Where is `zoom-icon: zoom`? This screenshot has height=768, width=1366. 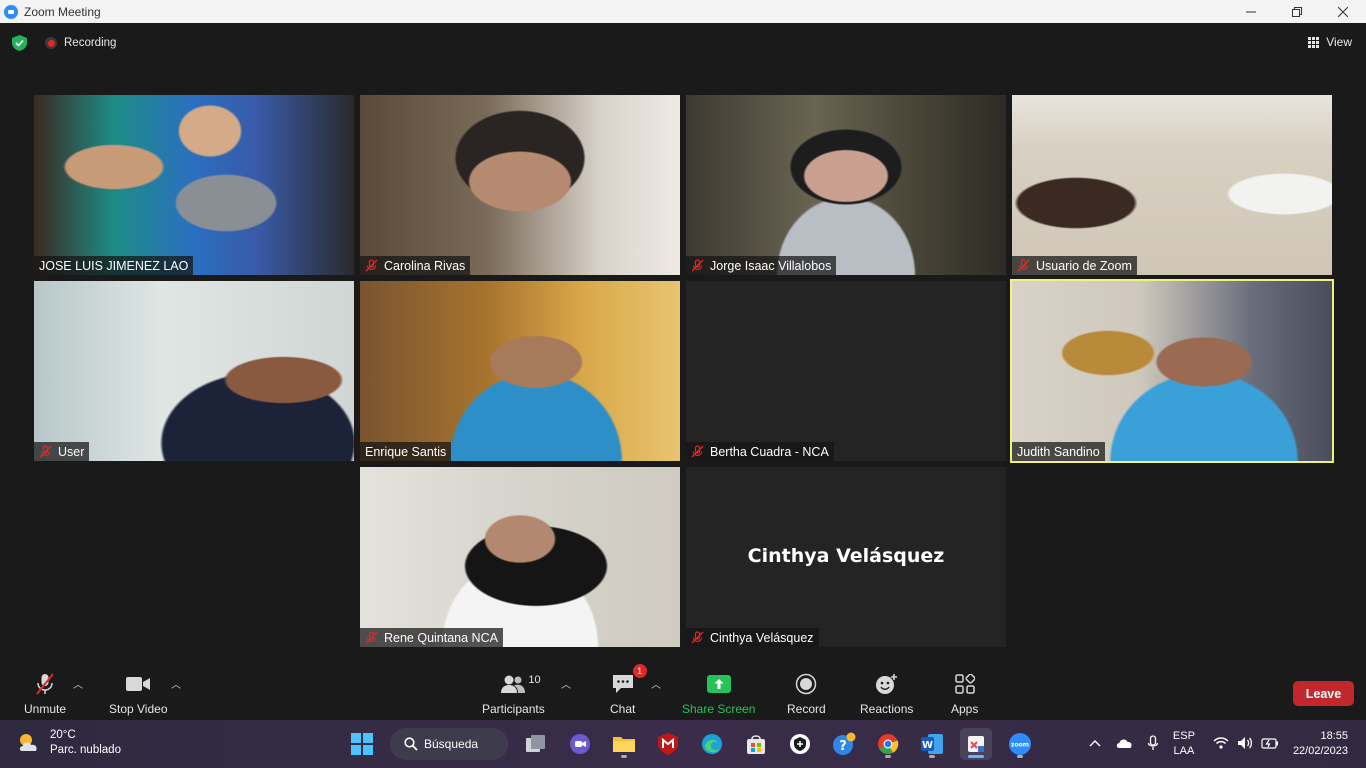
zoom-icon: zoom is located at coordinates (1020, 744).